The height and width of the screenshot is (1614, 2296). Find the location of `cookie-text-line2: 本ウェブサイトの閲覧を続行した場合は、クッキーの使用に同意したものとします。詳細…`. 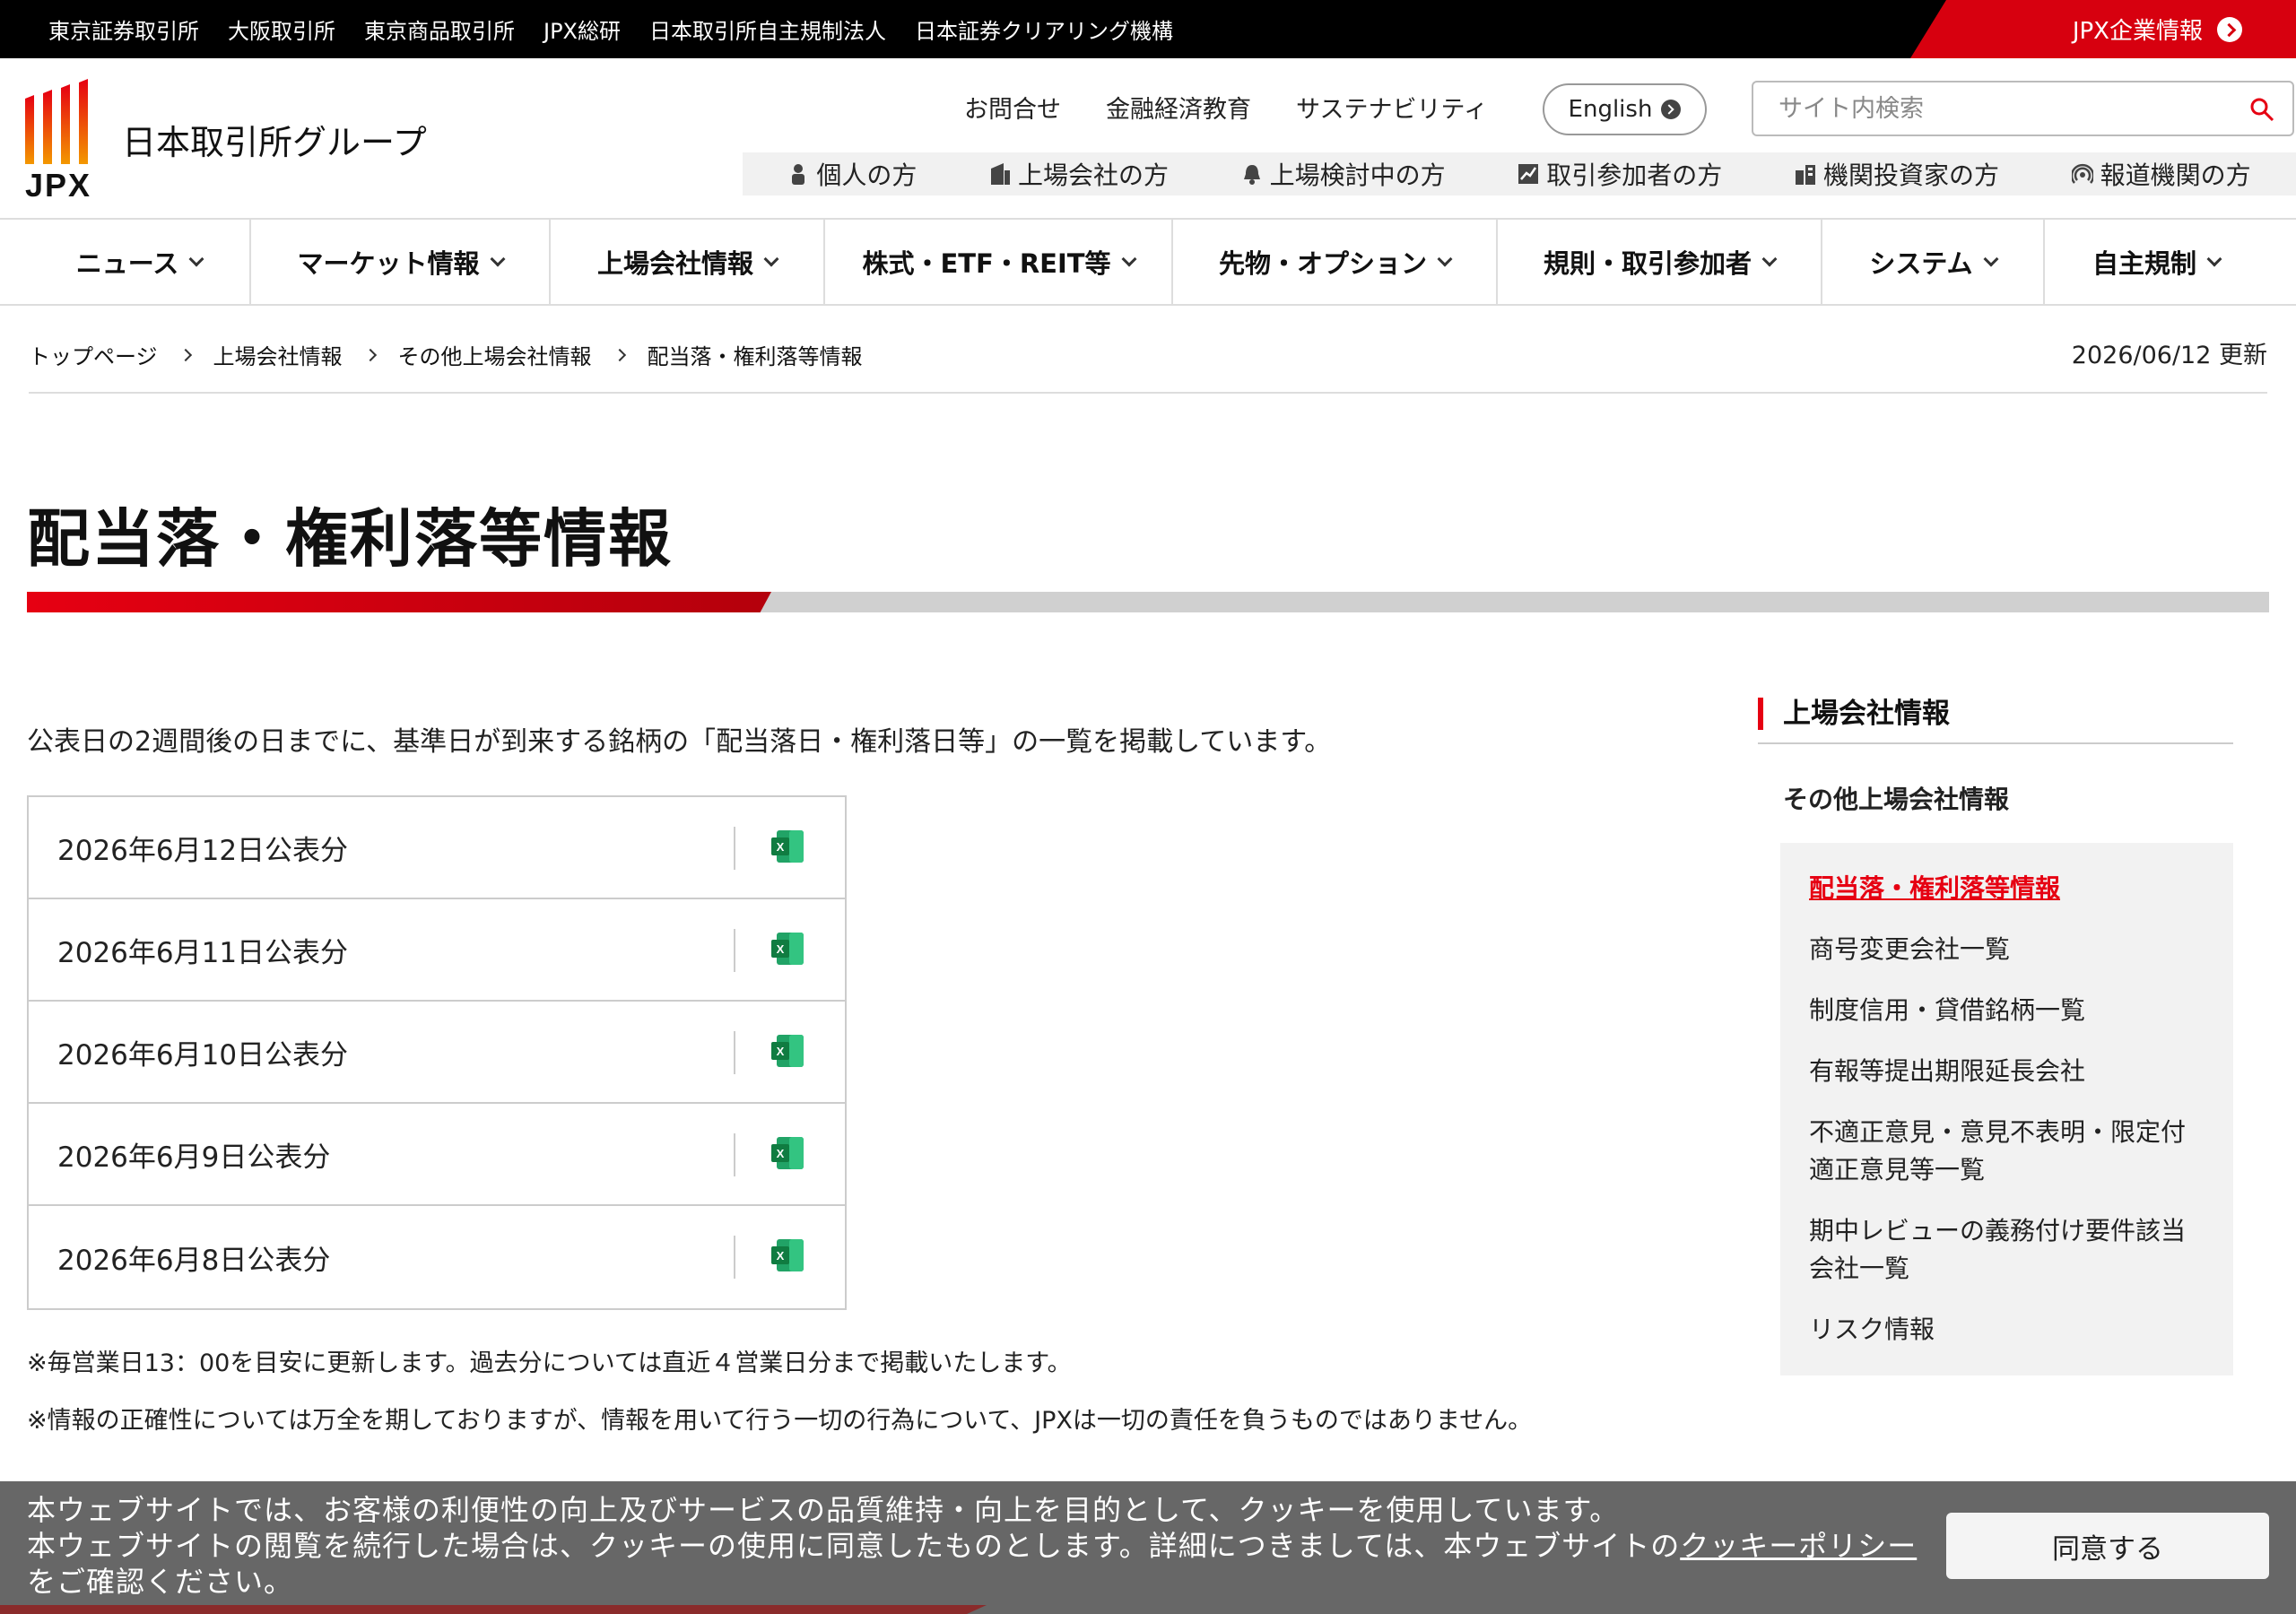

cookie-text-line2: 本ウェブサイトの閲覧を続行した場合は、クッキーの使用に同意したものとします。詳細… is located at coordinates (854, 1546).